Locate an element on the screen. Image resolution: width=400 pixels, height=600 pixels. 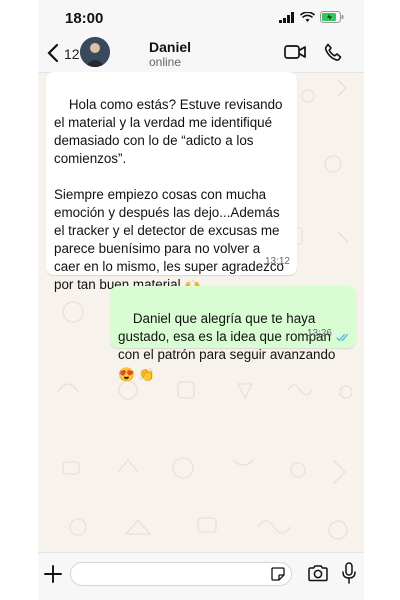
status-bar: 18:00 is located at coordinates (201, 17).